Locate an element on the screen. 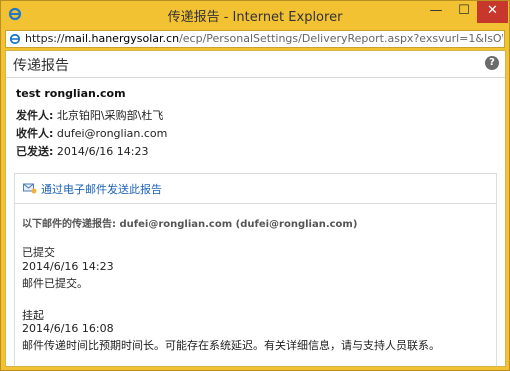  to-label: 收件人: is located at coordinates (35, 133).